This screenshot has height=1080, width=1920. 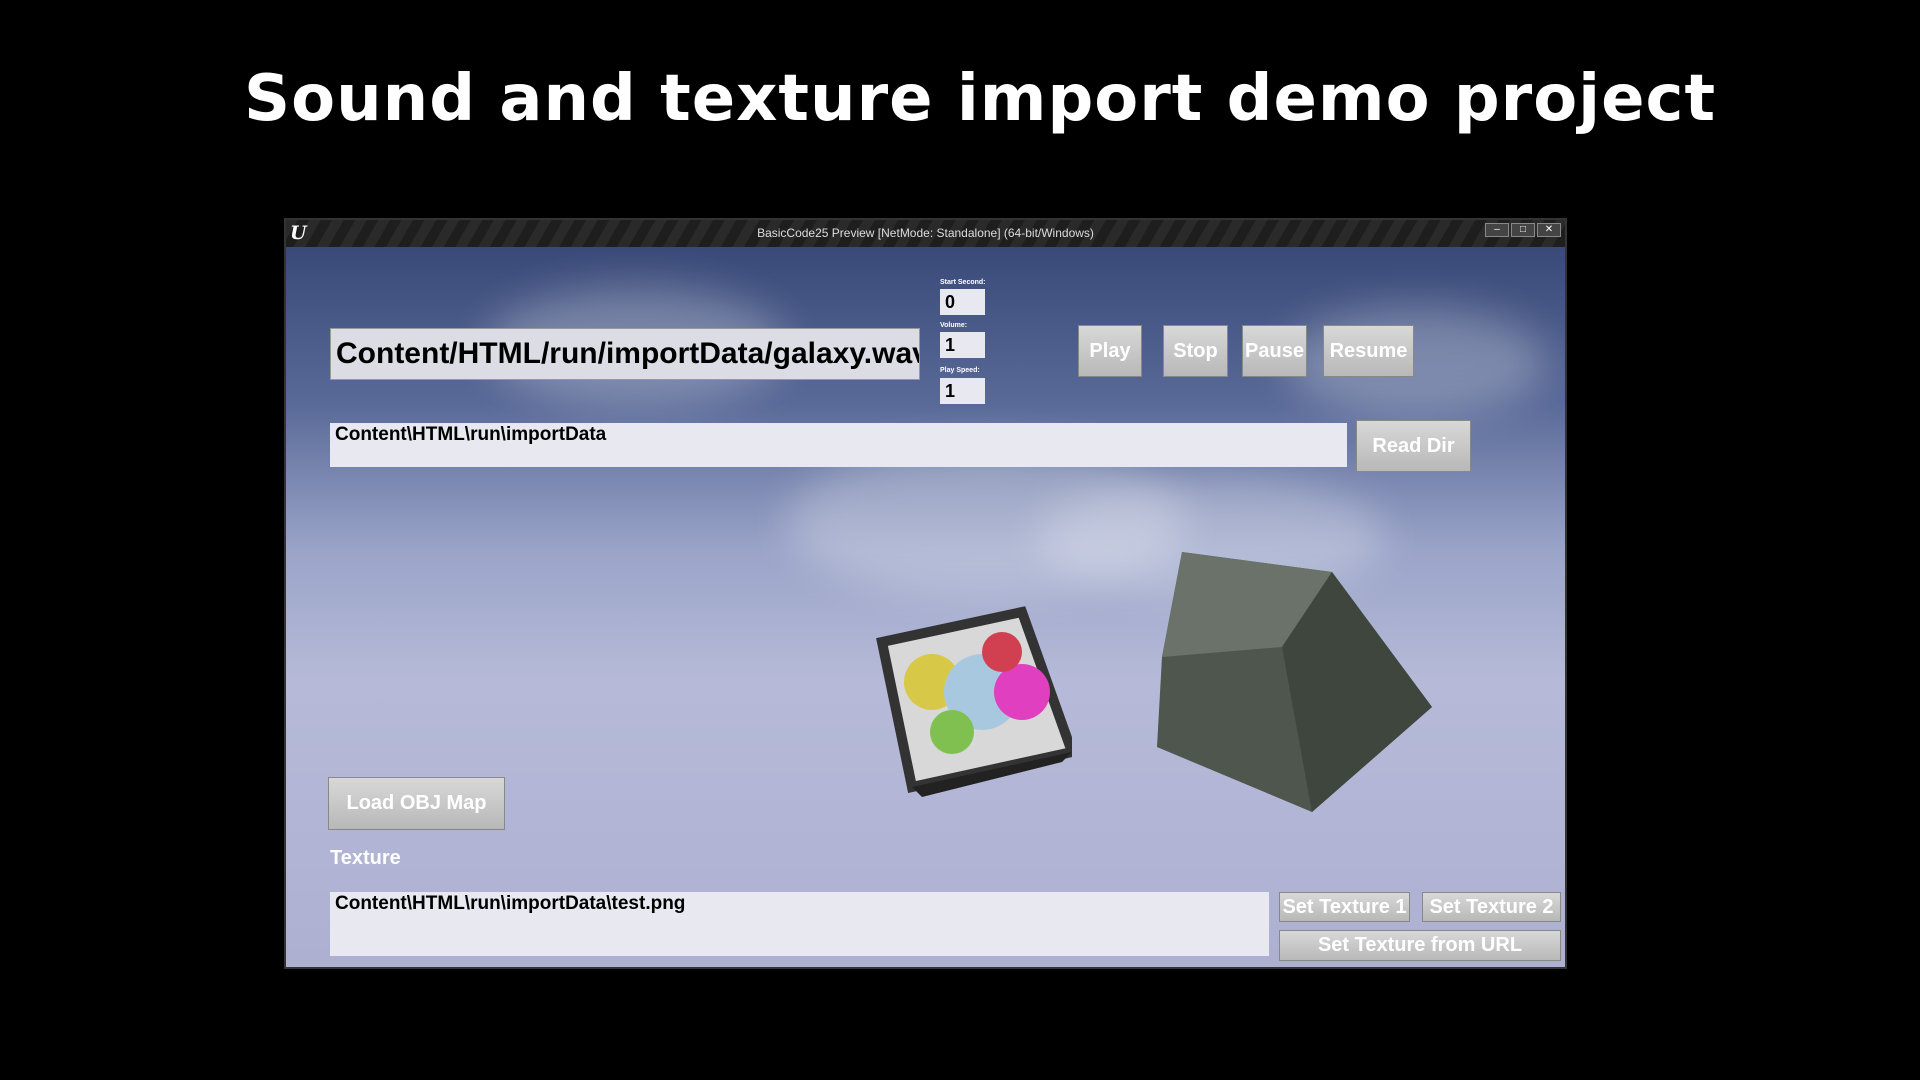 What do you see at coordinates (365, 858) in the screenshot?
I see `texture-label: Texture` at bounding box center [365, 858].